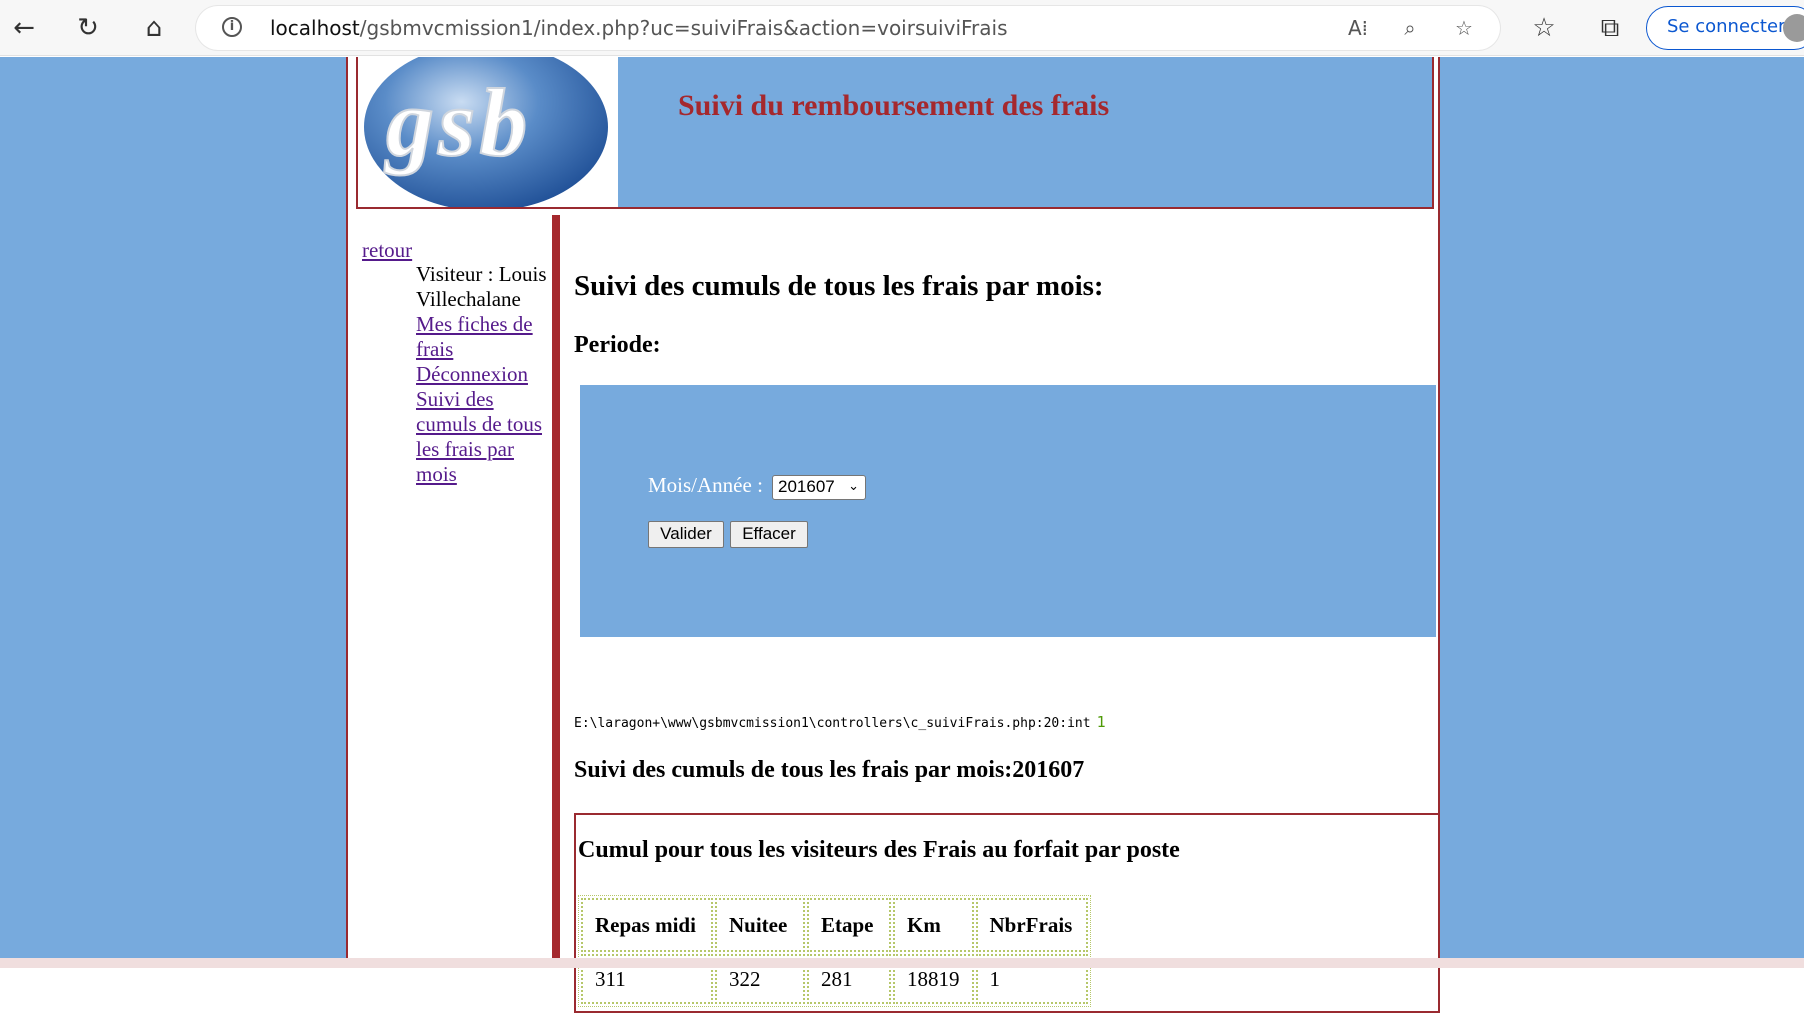  I want to click on mois-select: 201607 ⌄, so click(819, 487).